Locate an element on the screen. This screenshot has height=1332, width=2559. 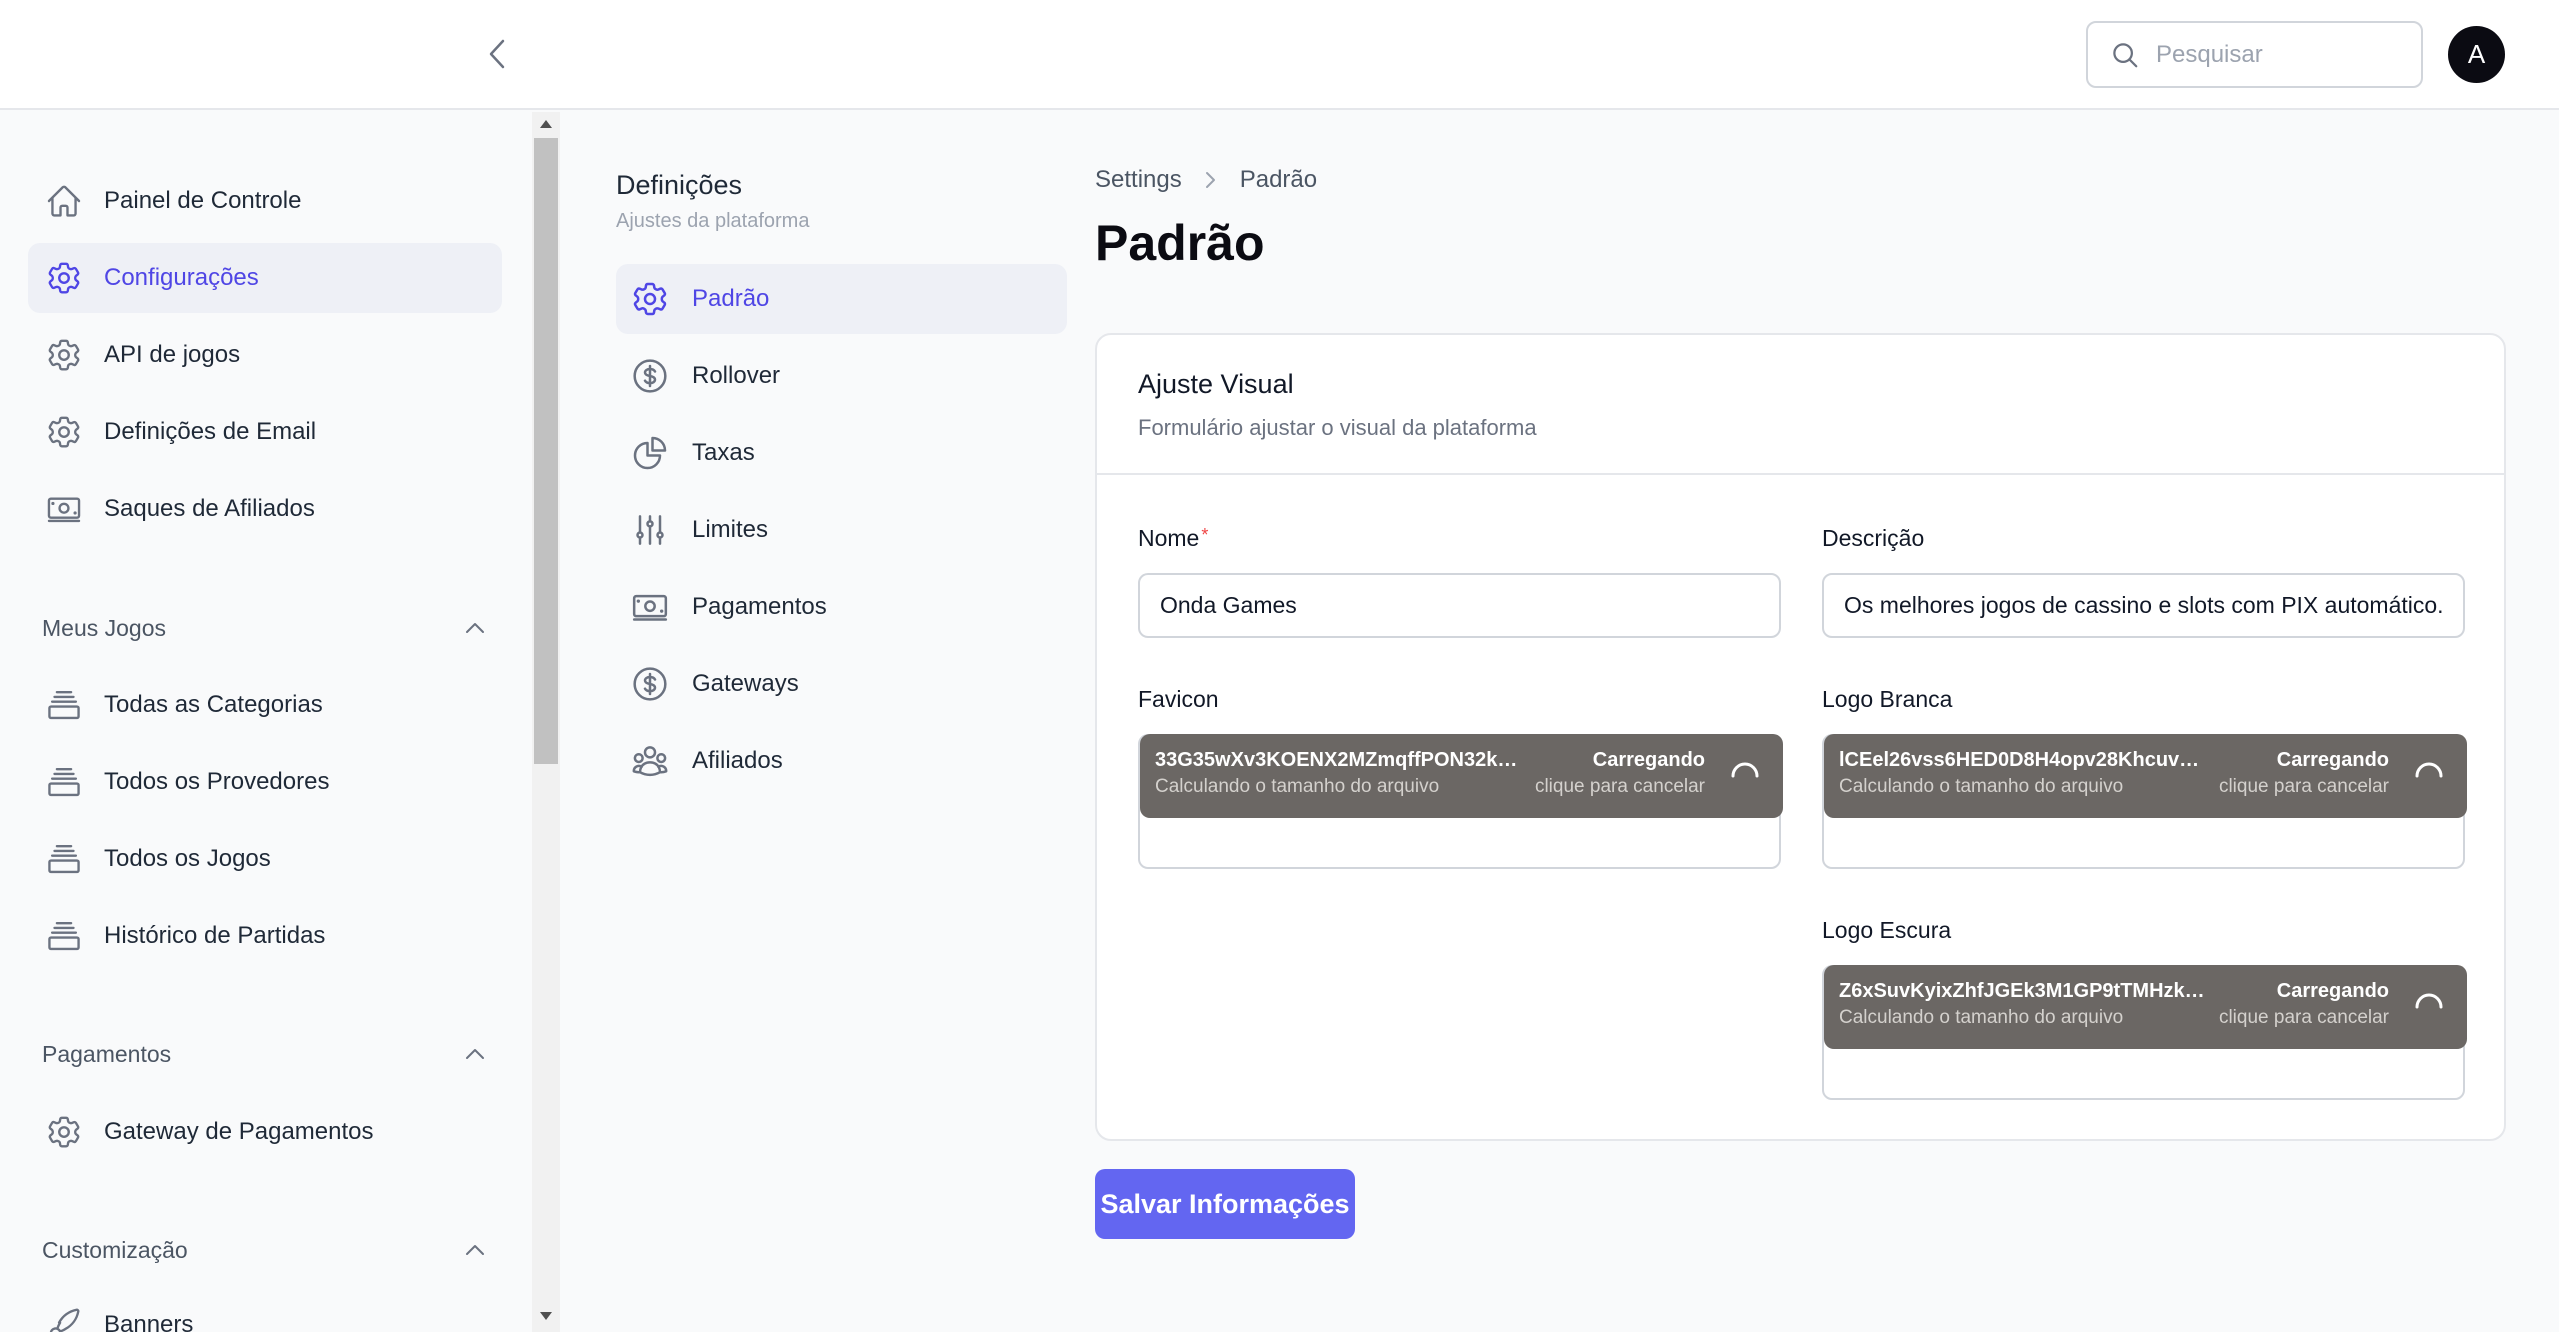
sidebar-item-configuracoes: Configurações is located at coordinates (265, 278).